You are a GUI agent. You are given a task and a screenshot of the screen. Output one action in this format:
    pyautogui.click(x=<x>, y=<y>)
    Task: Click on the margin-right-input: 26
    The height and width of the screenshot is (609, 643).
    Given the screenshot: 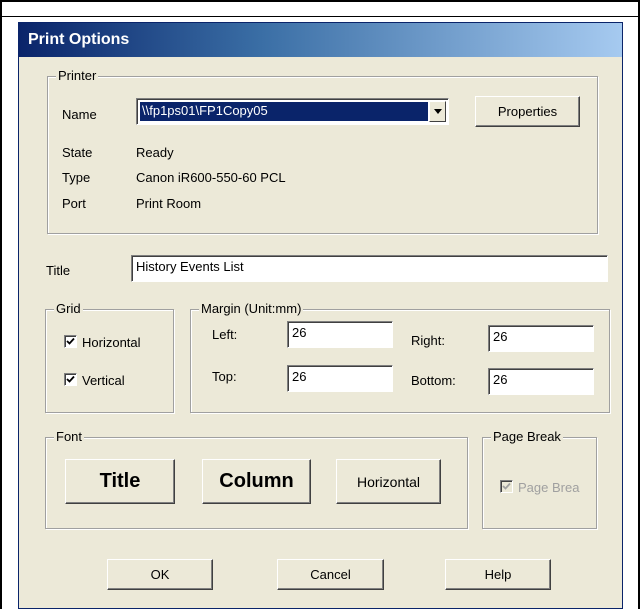 What is the action you would take?
    pyautogui.click(x=541, y=338)
    